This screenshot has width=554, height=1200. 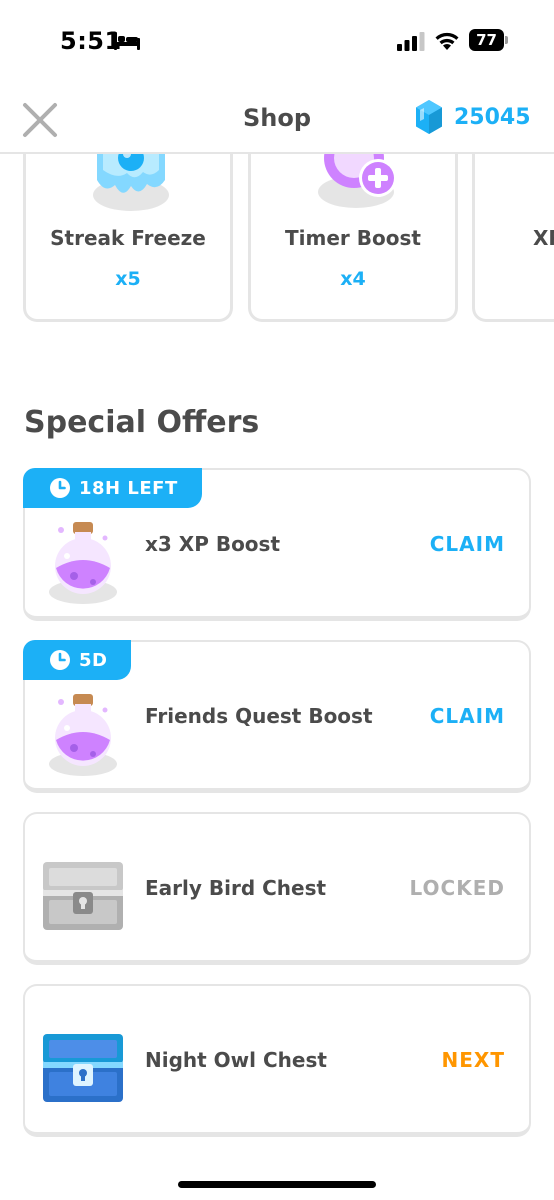 What do you see at coordinates (83, 896) in the screenshot?
I see `gray-chest-icon` at bounding box center [83, 896].